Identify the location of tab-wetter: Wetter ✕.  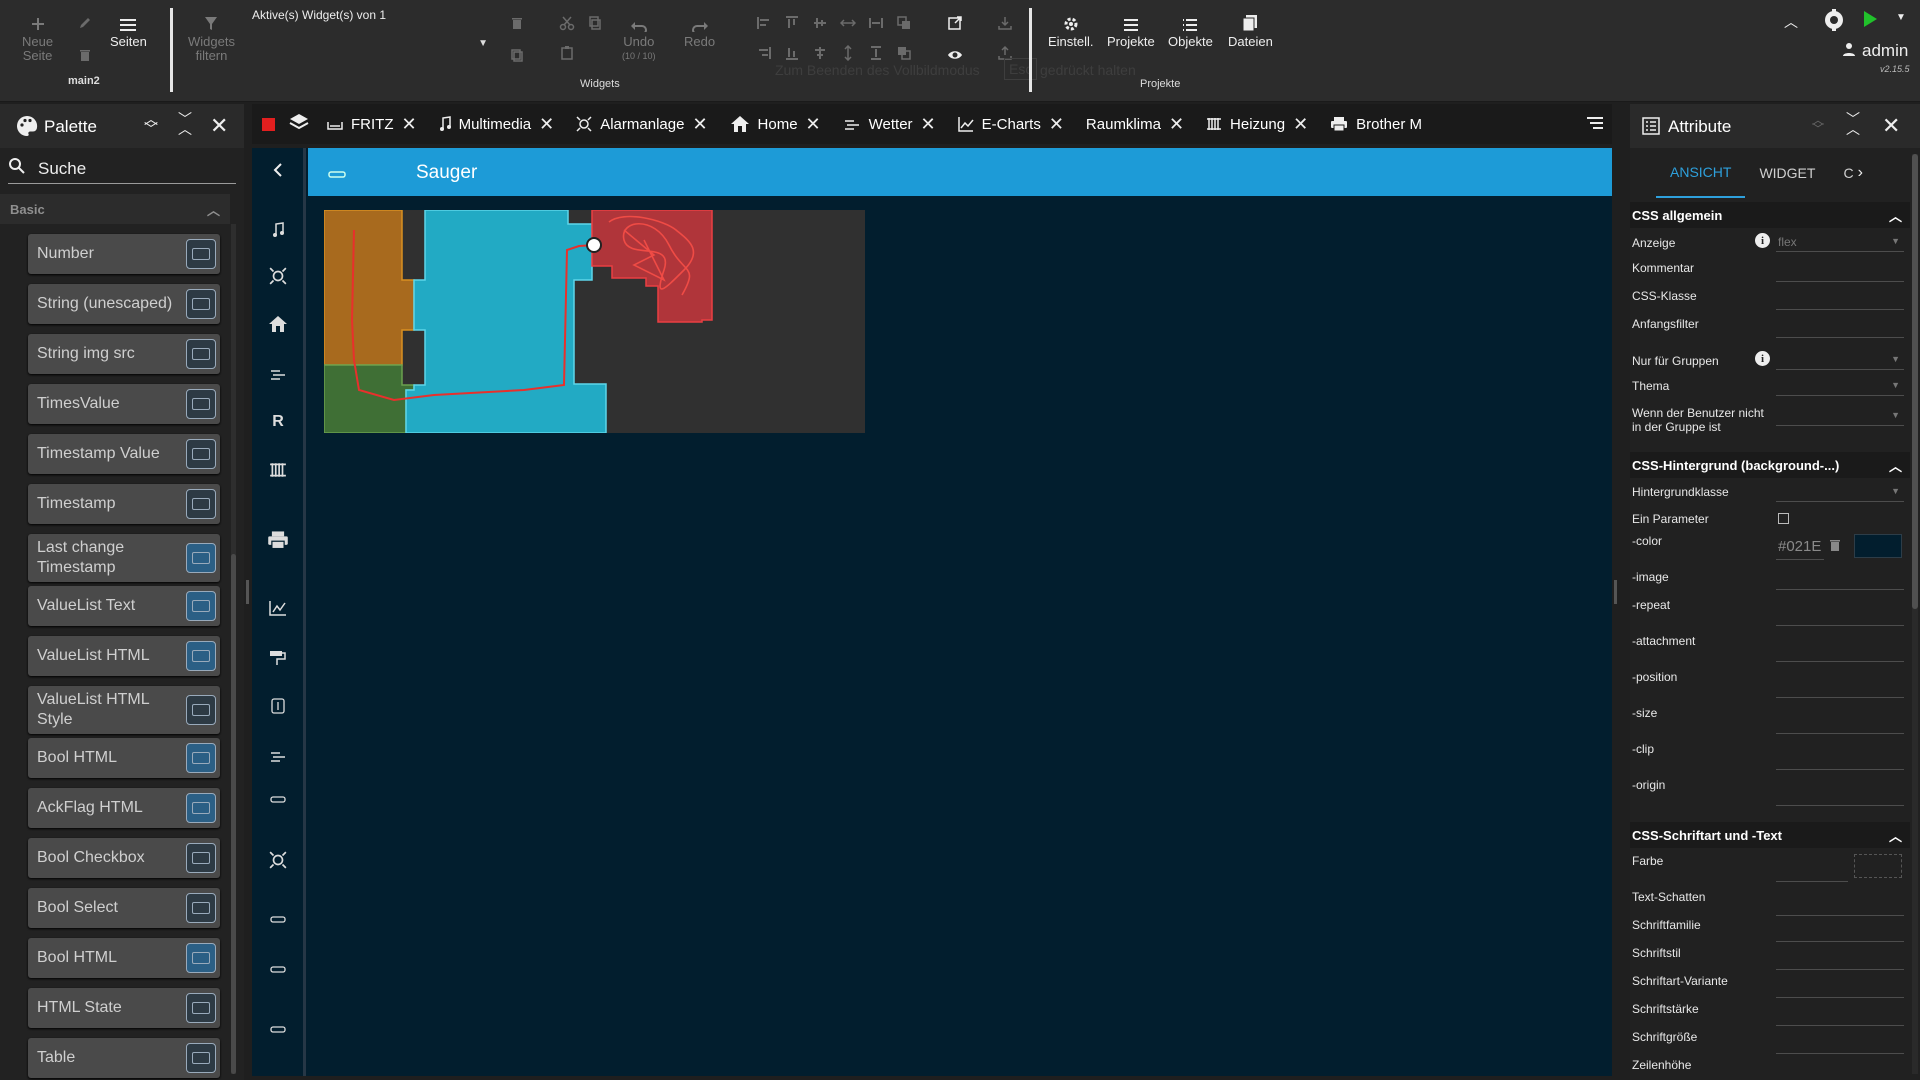
(889, 124).